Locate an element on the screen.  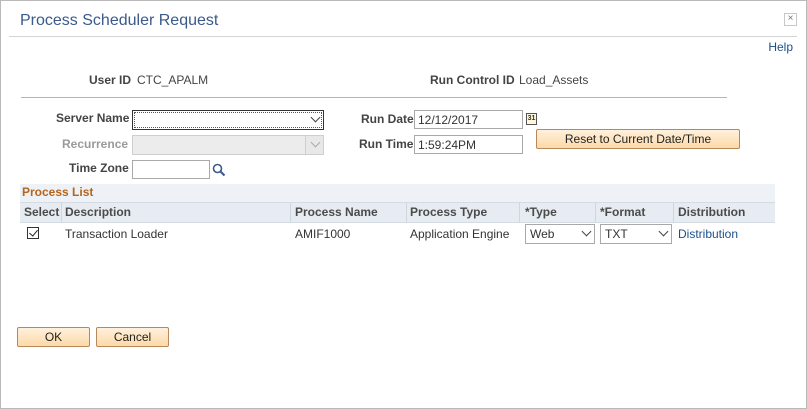
run-date-label: Run Date is located at coordinates (387, 119).